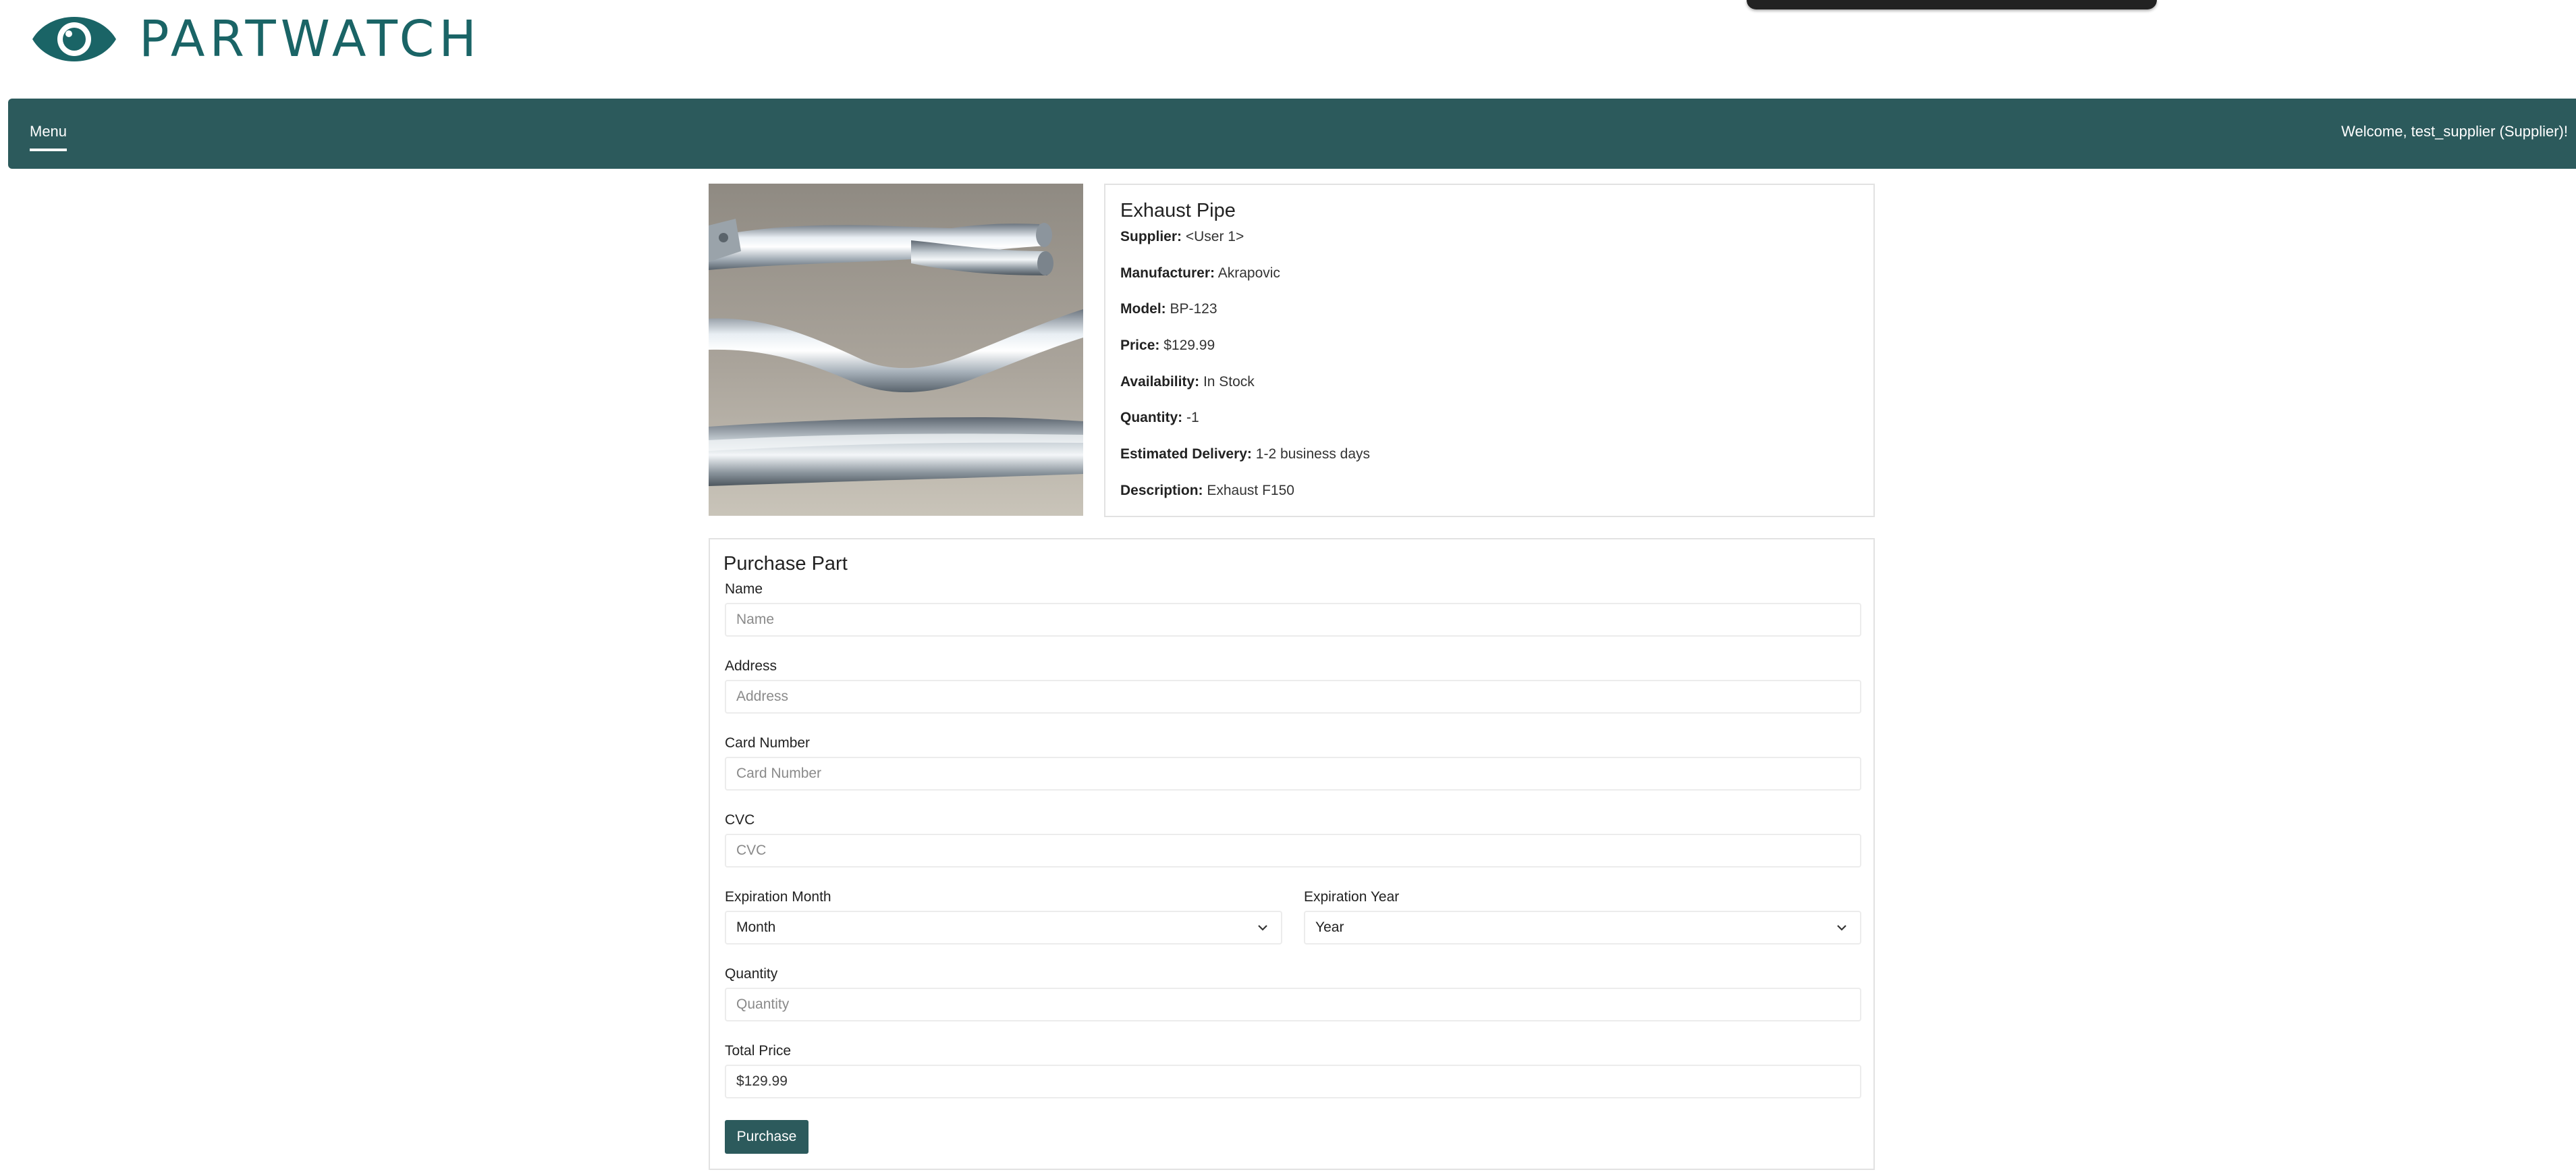 Image resolution: width=2576 pixels, height=1172 pixels. What do you see at coordinates (1143, 309) in the screenshot?
I see `detail-label: Model:` at bounding box center [1143, 309].